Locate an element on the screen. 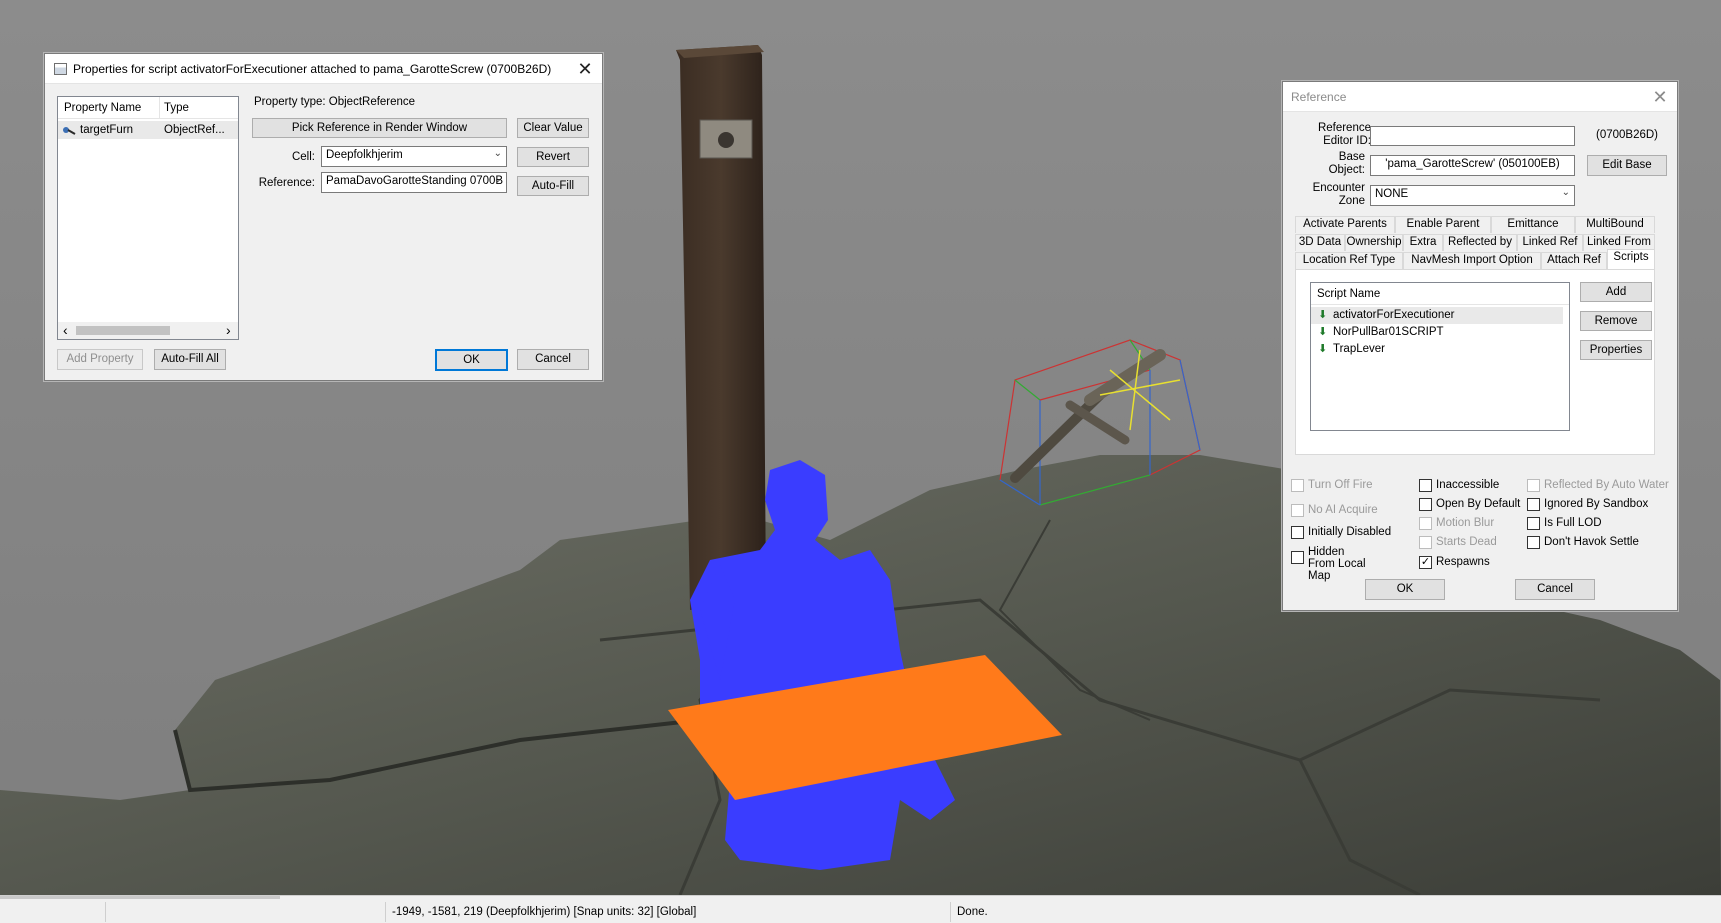 Image resolution: width=1721 pixels, height=923 pixels. editor-id-input is located at coordinates (1472, 136).